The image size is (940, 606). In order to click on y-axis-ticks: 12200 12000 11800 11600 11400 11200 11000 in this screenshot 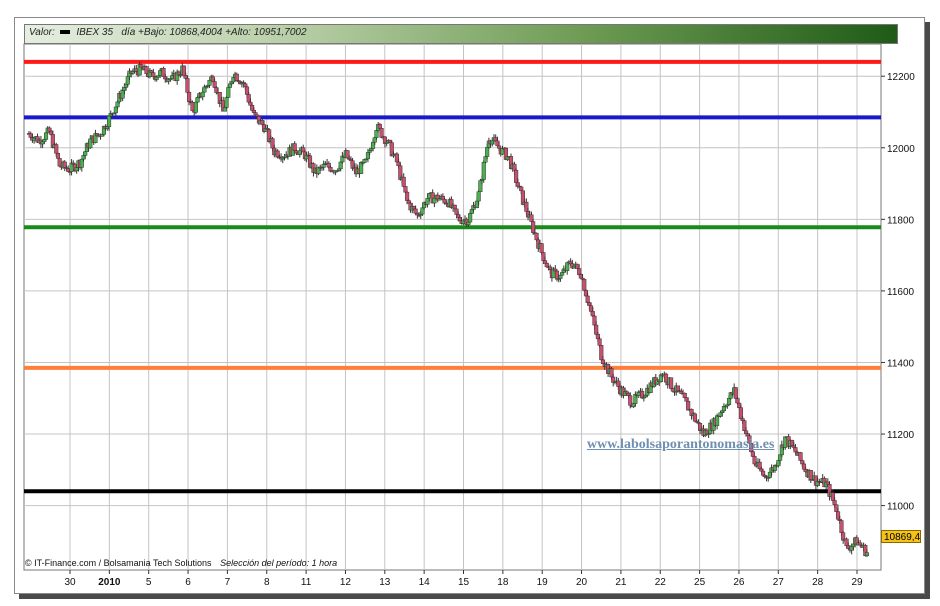, I will do `click(901, 292)`.